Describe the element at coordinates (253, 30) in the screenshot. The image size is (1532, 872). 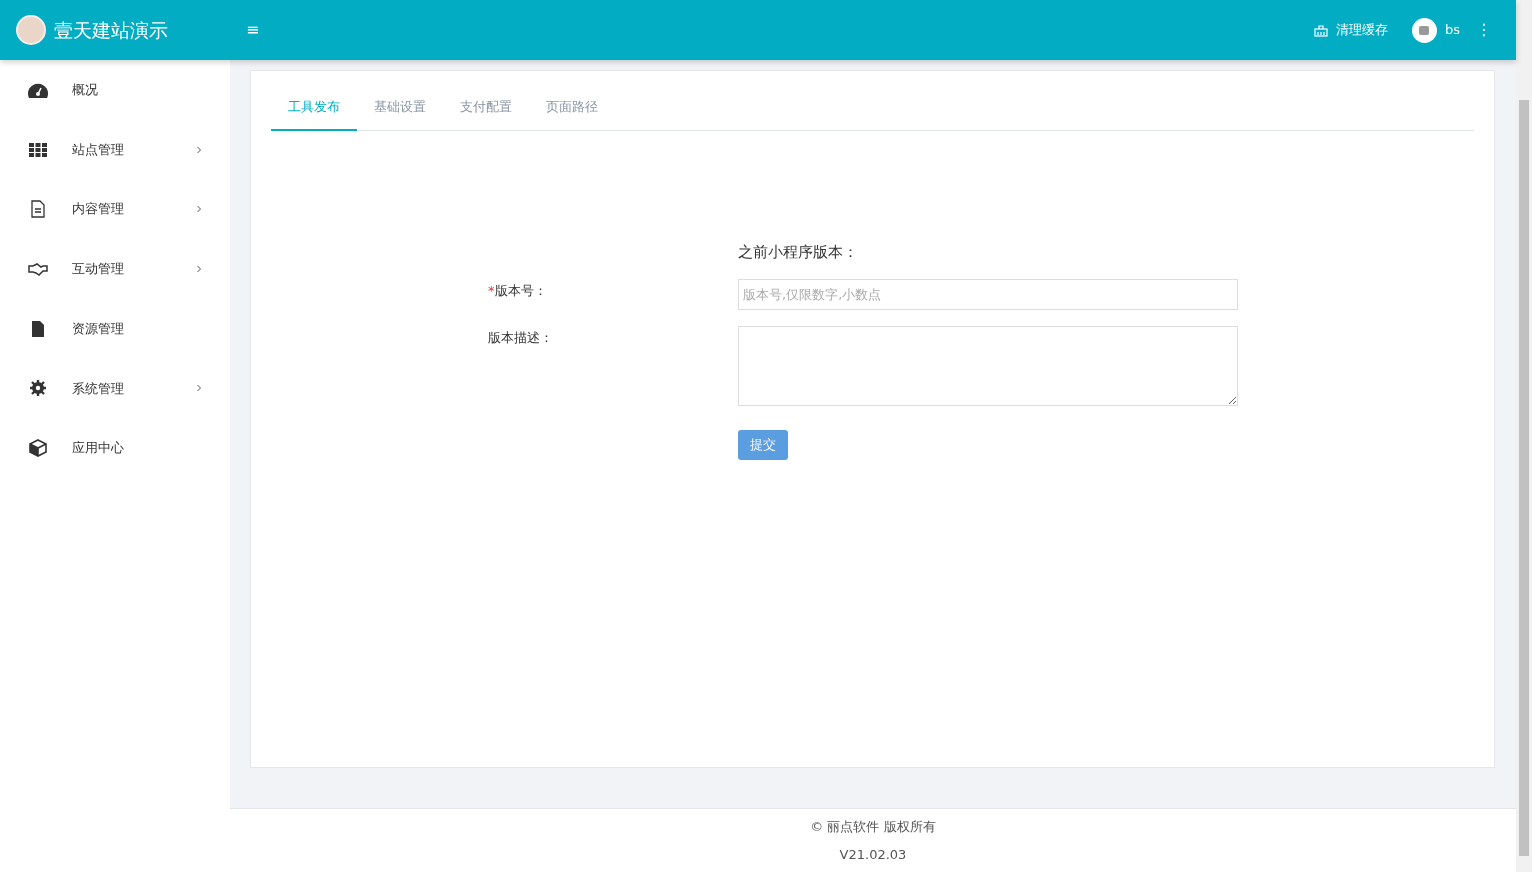
I see `menu-toggle-button: ≡` at that location.